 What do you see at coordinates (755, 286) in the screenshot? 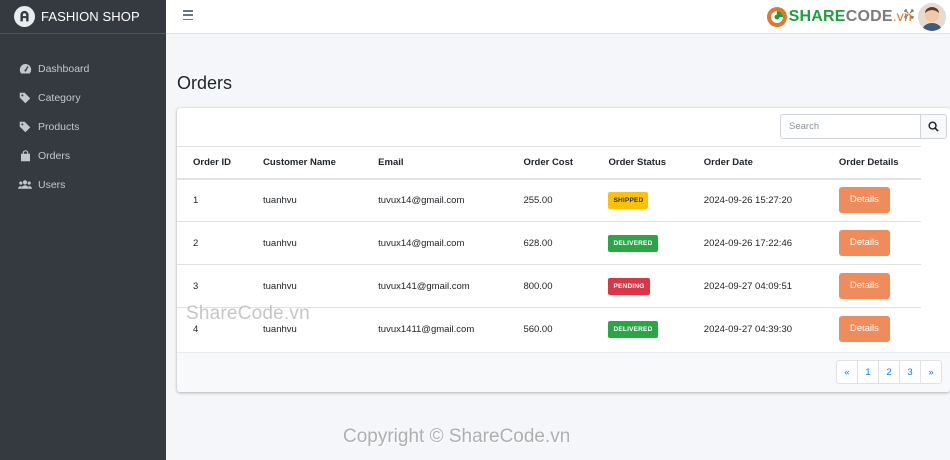
I see `order-date-cell: 2024-09-27 04:09:51` at bounding box center [755, 286].